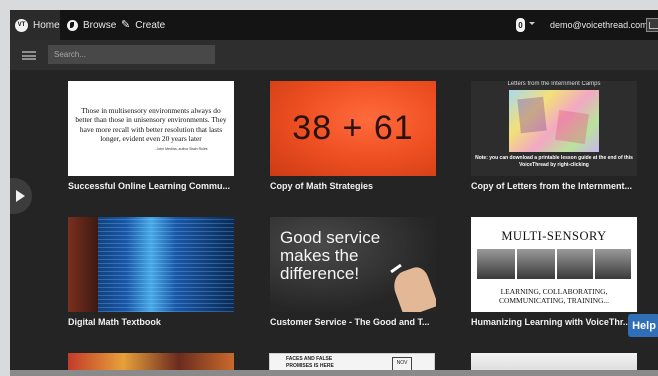 Image resolution: width=658 pixels, height=376 pixels. I want to click on thumbnail-artwork, so click(554, 121).